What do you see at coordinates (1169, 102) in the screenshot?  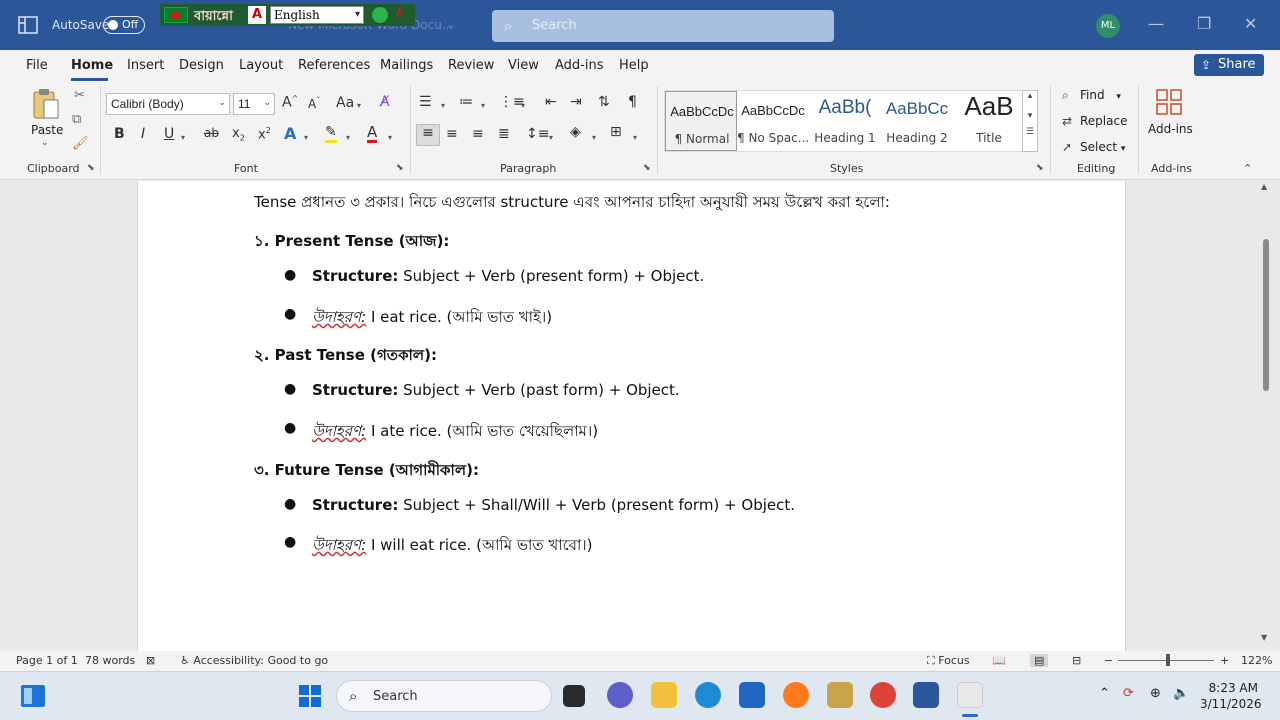 I see `add-ins-grid-icon` at bounding box center [1169, 102].